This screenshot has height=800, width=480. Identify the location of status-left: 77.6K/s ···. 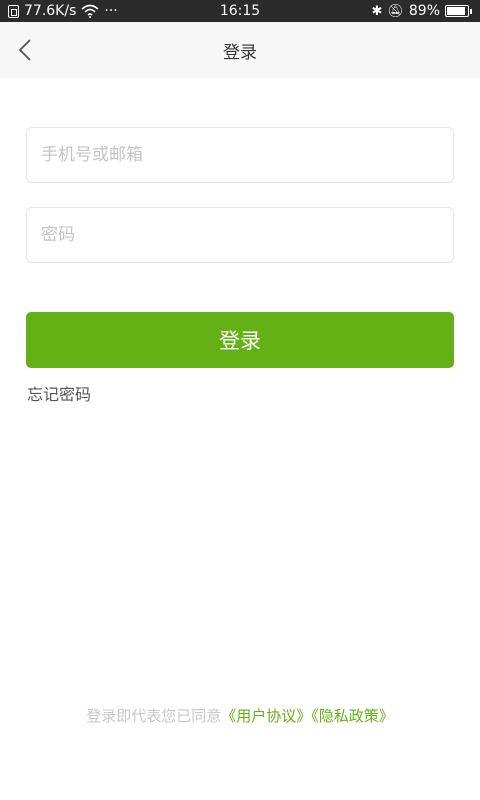
(63, 11).